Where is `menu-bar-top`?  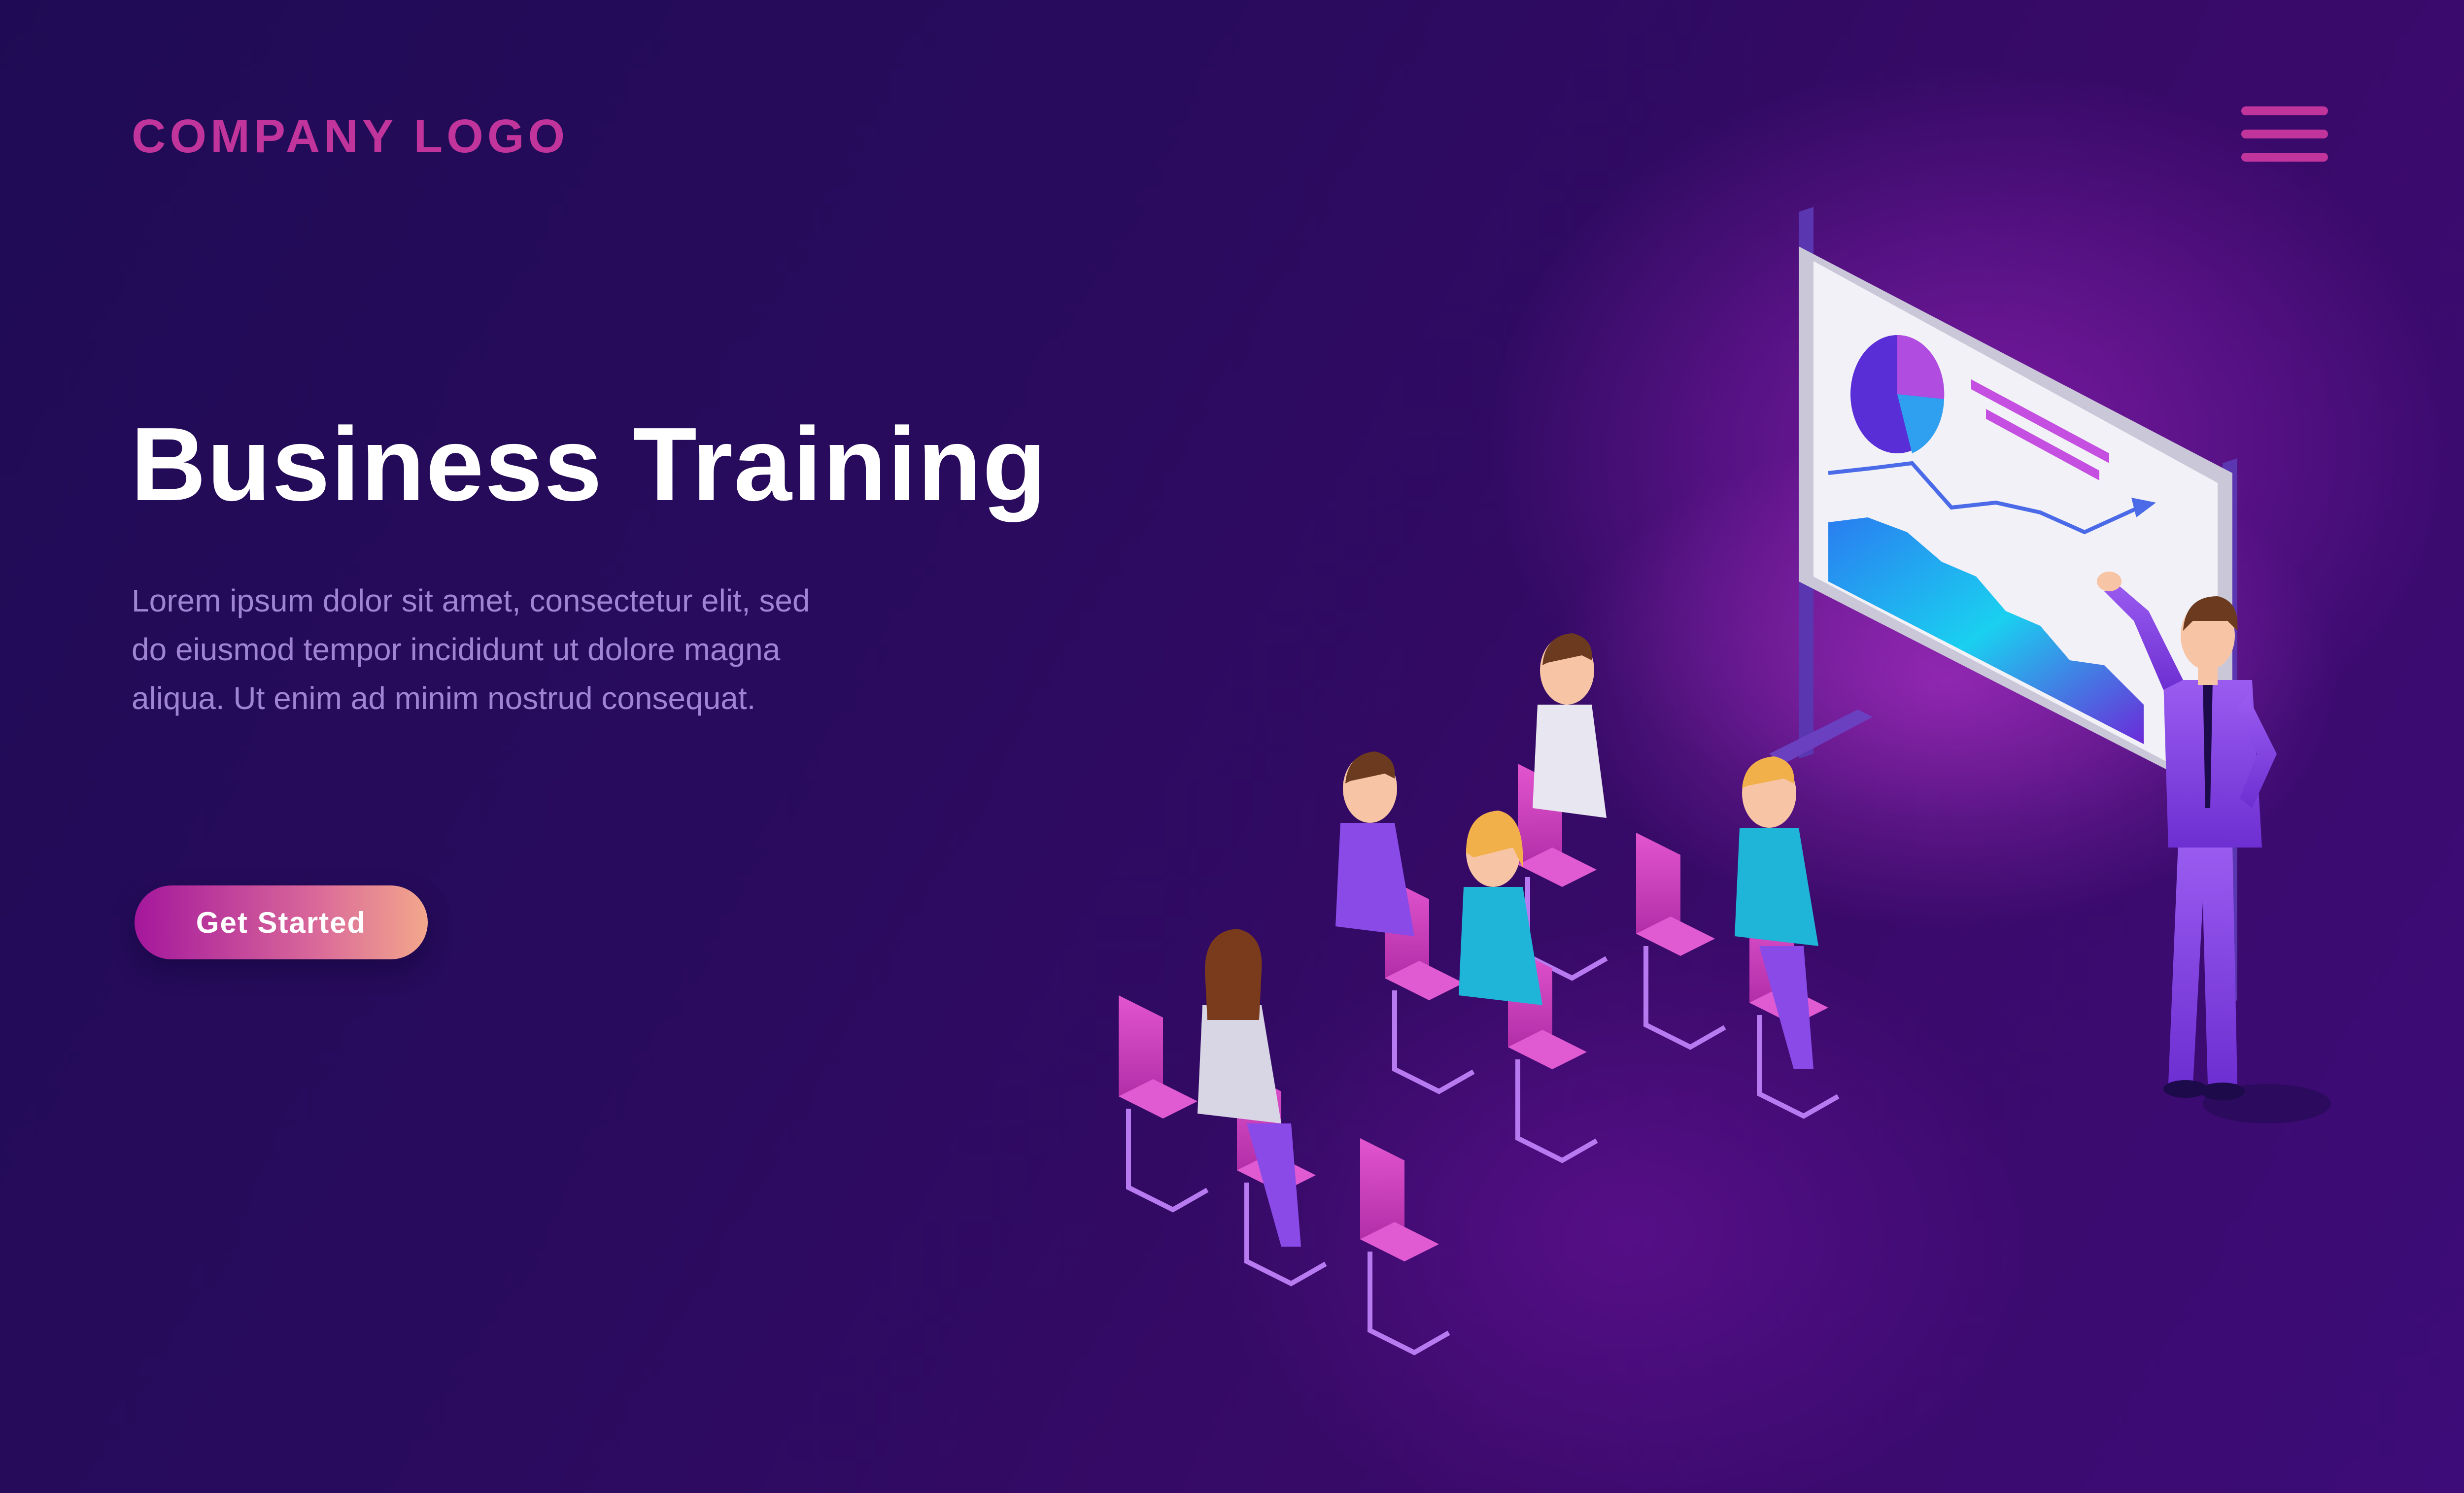
menu-bar-top is located at coordinates (2284, 110).